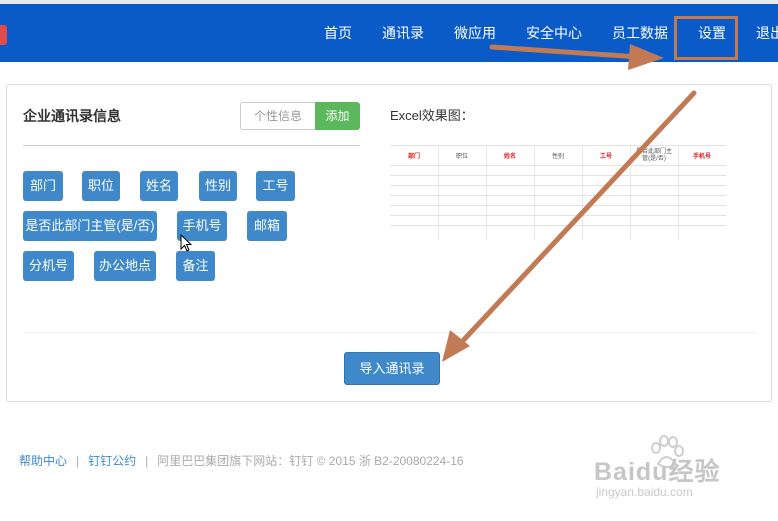 The width and height of the screenshot is (778, 521). What do you see at coordinates (43, 461) in the screenshot?
I see `footer-help-link: 帮助中心` at bounding box center [43, 461].